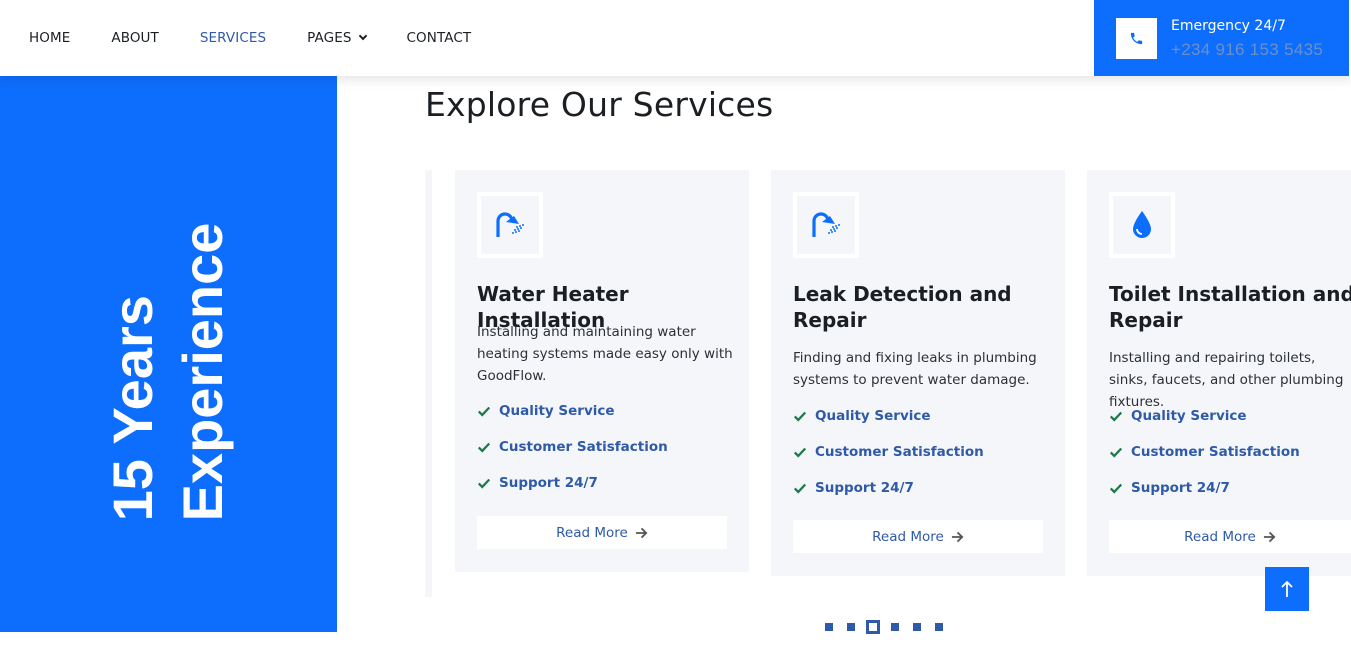 This screenshot has height=650, width=1351. Describe the element at coordinates (873, 627) in the screenshot. I see `carousel-dot-active` at that location.